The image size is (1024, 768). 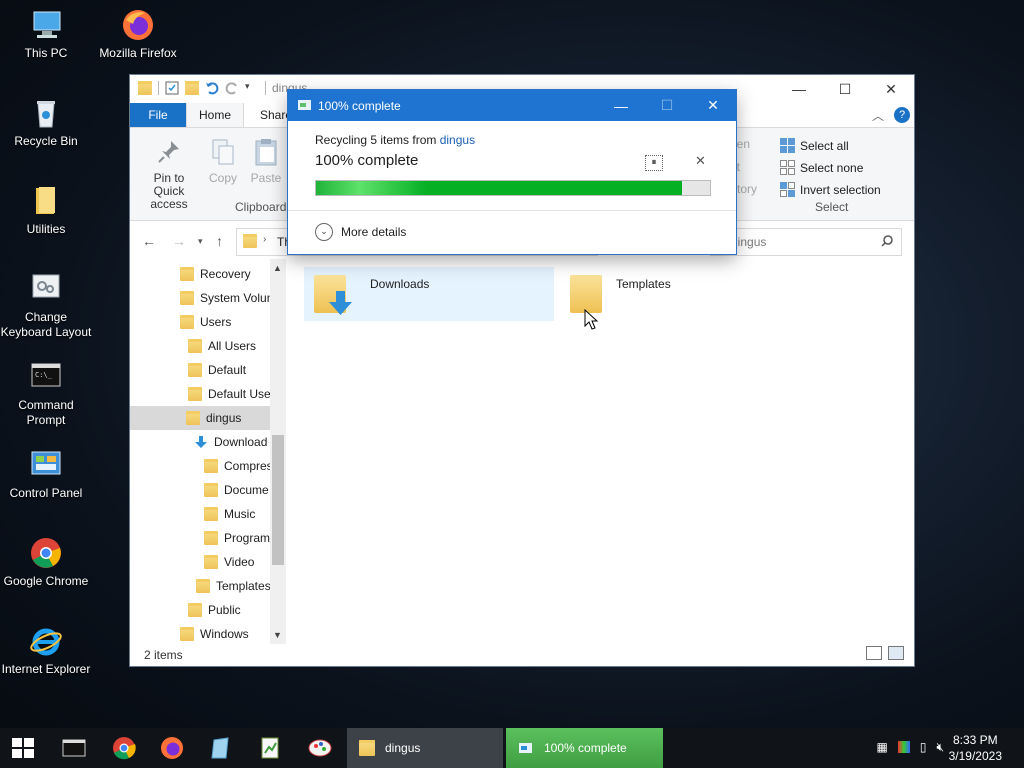 I want to click on scroll-up-icon: ▲, so click(x=277, y=268).